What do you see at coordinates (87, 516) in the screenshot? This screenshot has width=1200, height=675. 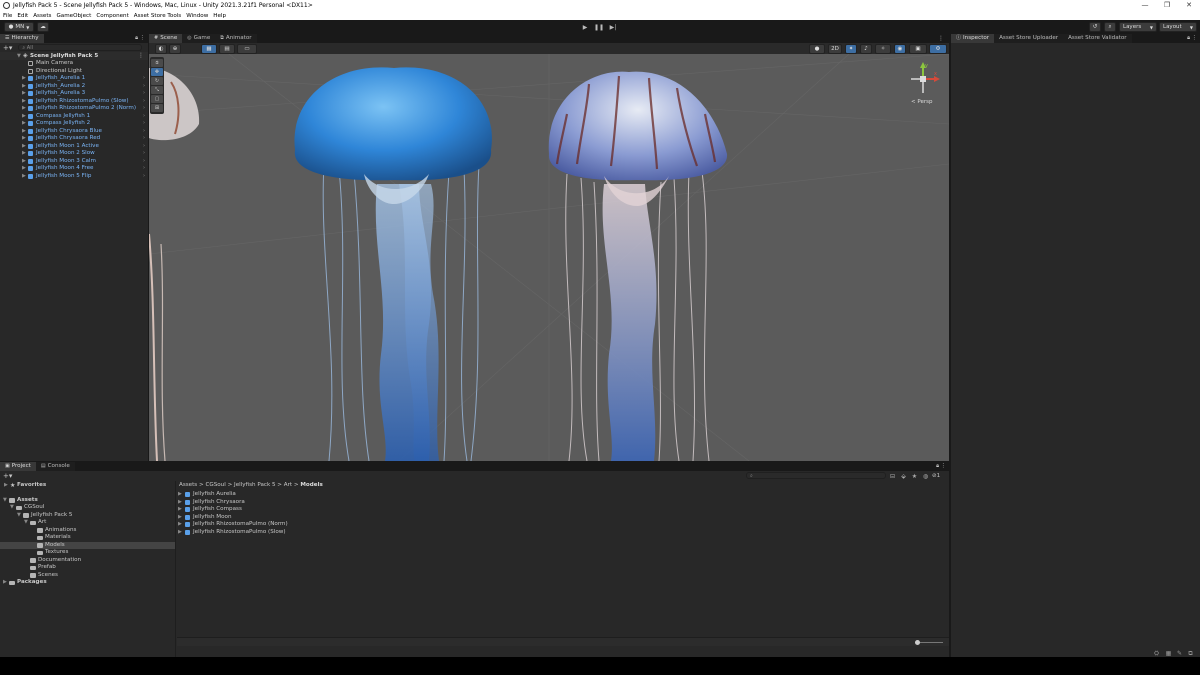 I see `project-folder-item: ▼ Jellyfish Pack 5` at bounding box center [87, 516].